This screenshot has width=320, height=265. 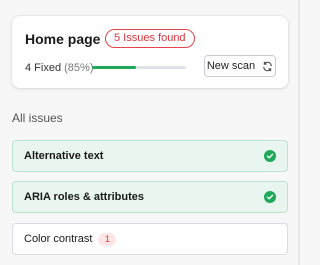 What do you see at coordinates (267, 66) in the screenshot?
I see `refresh-icon` at bounding box center [267, 66].